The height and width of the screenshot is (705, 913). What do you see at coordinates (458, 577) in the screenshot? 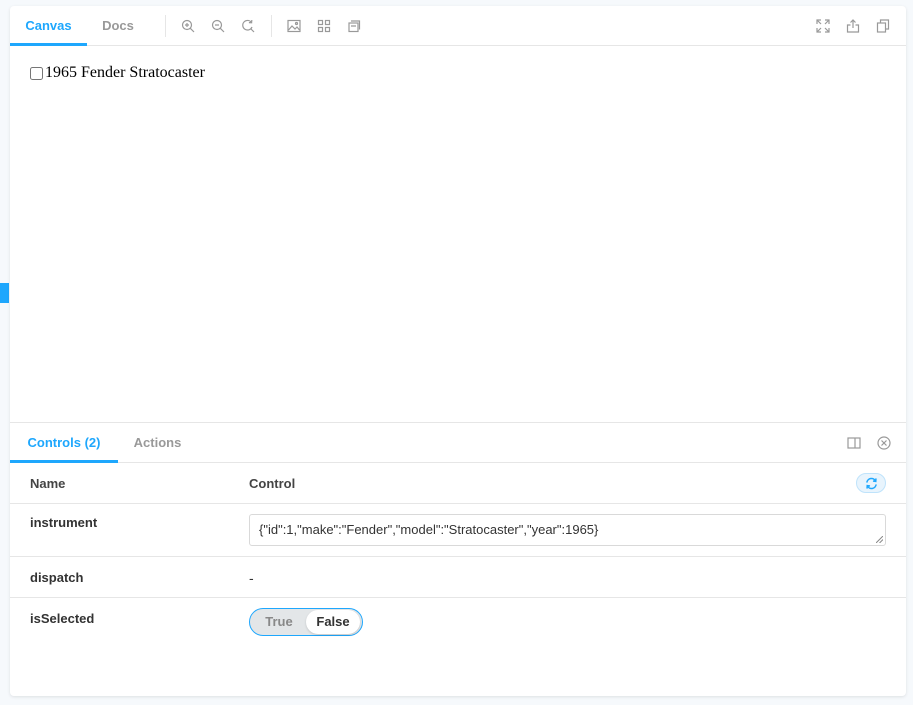
I see `table-row: dispatch -` at bounding box center [458, 577].